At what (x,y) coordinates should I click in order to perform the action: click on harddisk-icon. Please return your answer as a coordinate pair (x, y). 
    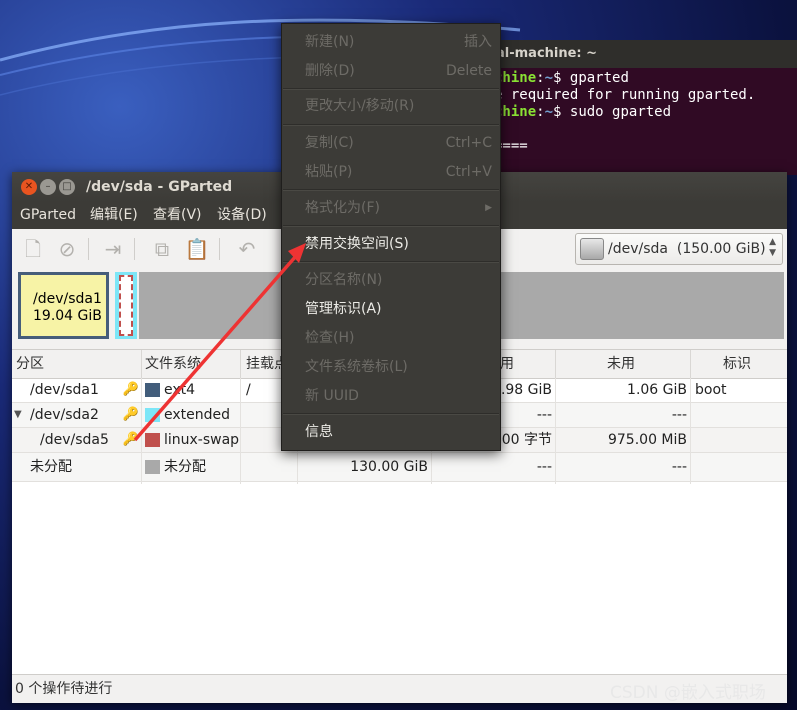
    Looking at the image, I should click on (592, 249).